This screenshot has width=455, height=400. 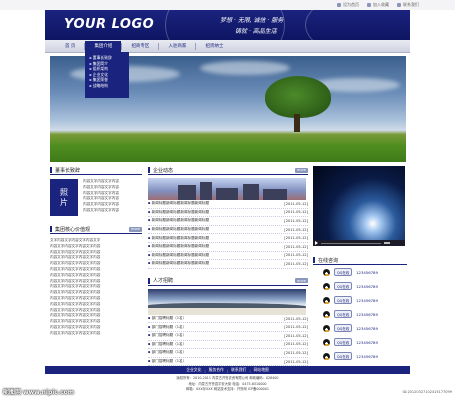 What do you see at coordinates (193, 370) in the screenshot?
I see `footer-link-culture: 企业文化` at bounding box center [193, 370].